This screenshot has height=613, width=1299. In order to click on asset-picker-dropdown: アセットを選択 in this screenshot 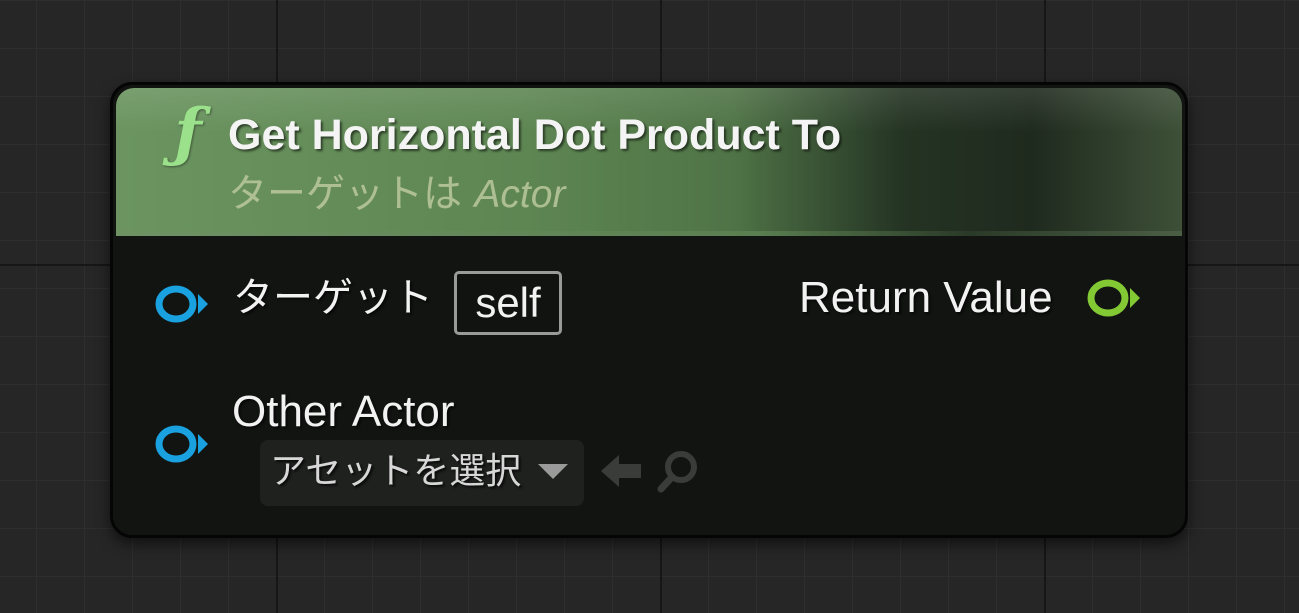, I will do `click(422, 473)`.